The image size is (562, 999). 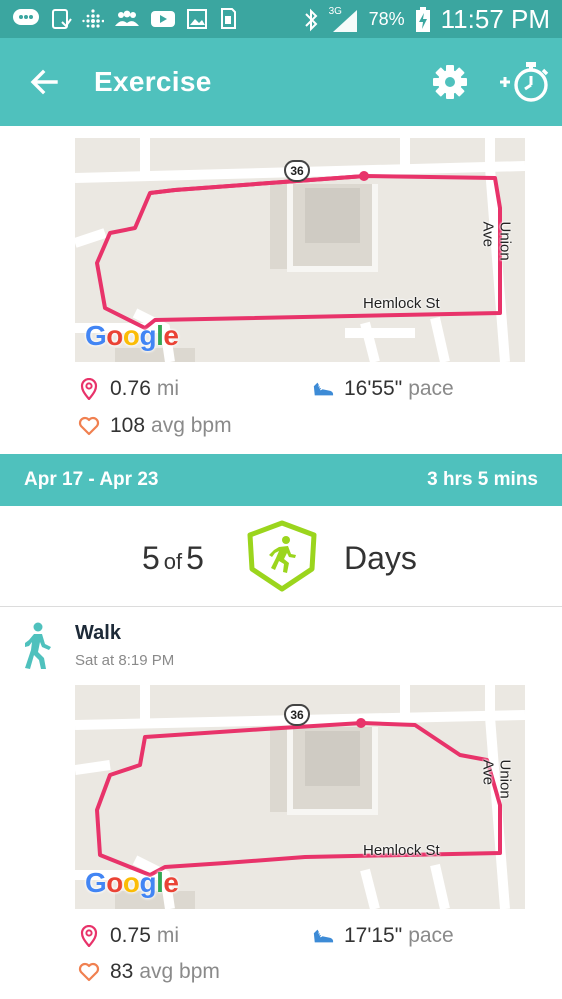 What do you see at coordinates (281, 19) in the screenshot?
I see `status-bar: 3G 78% 11:57 PM` at bounding box center [281, 19].